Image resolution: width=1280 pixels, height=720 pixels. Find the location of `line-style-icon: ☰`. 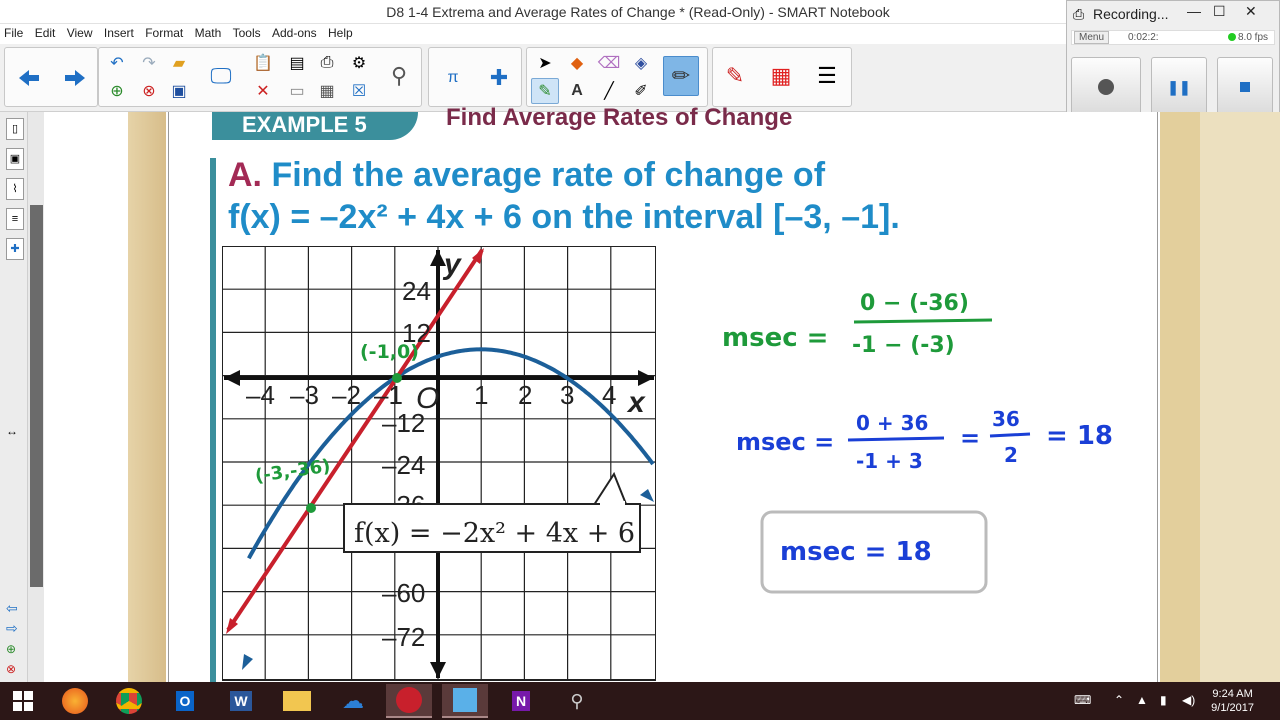

line-style-icon: ☰ is located at coordinates (827, 75).